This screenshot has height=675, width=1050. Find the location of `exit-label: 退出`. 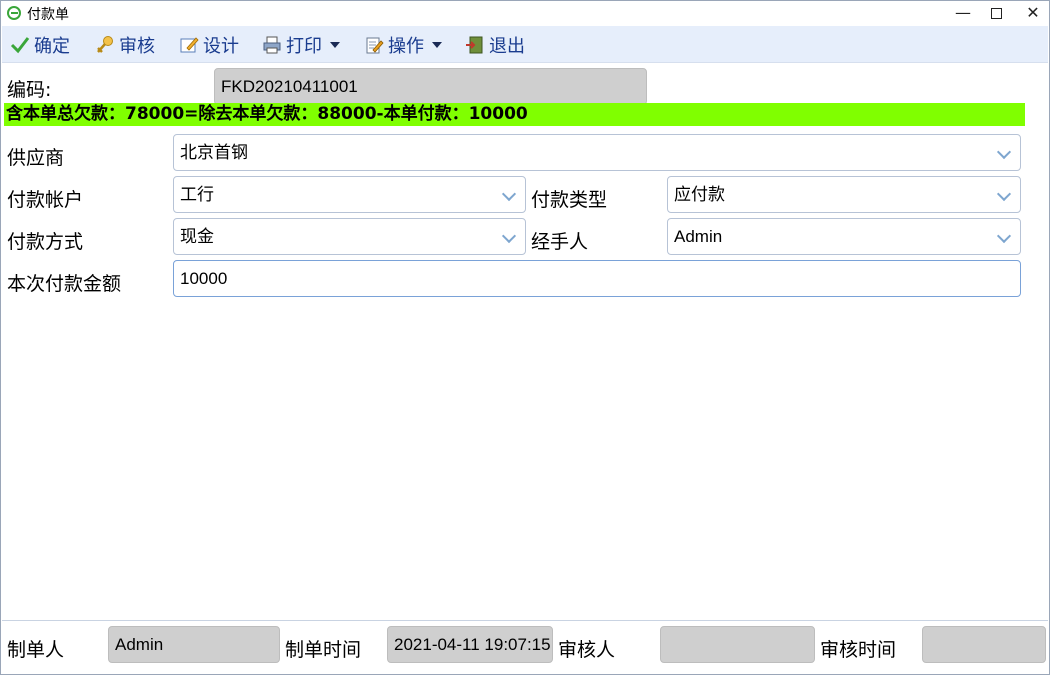

exit-label: 退出 is located at coordinates (507, 46).